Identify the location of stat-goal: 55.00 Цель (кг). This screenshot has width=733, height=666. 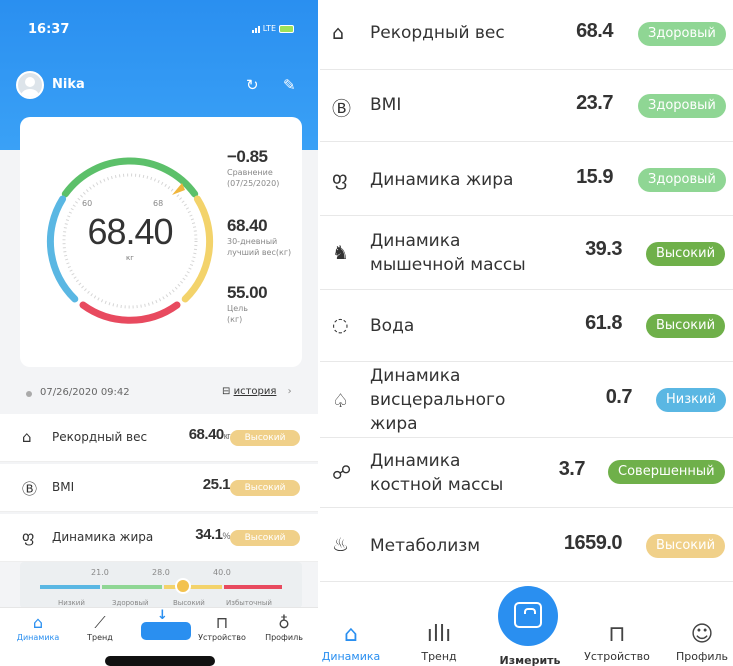
(247, 304).